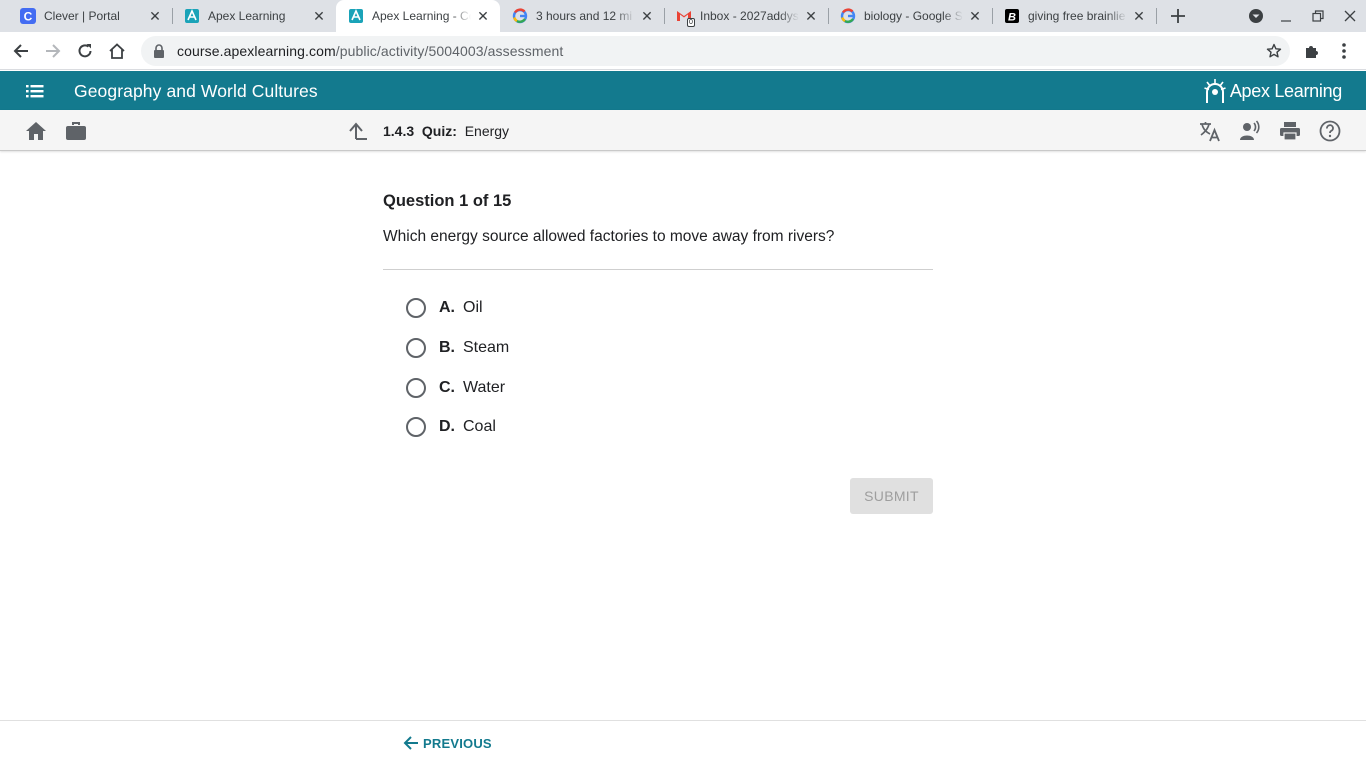  I want to click on tab-separator, so click(1156, 16).